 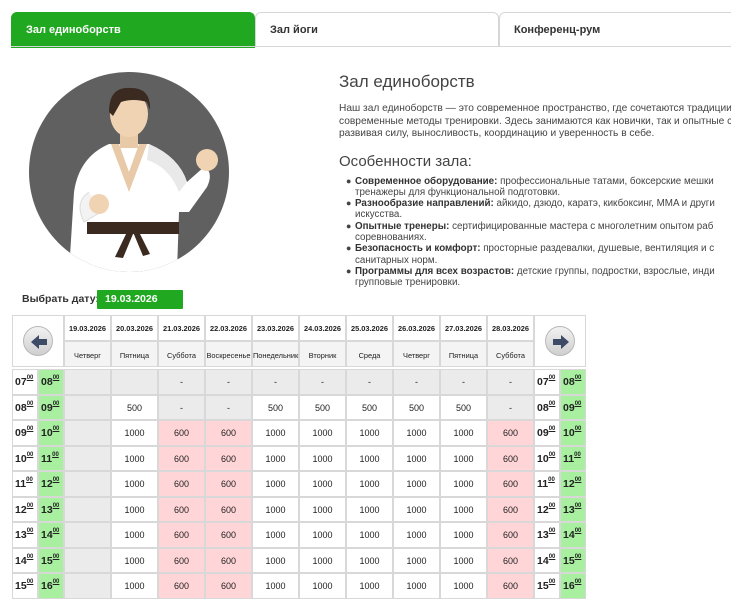 I want to click on feature-name: Опытные тренеры:, so click(x=402, y=226).